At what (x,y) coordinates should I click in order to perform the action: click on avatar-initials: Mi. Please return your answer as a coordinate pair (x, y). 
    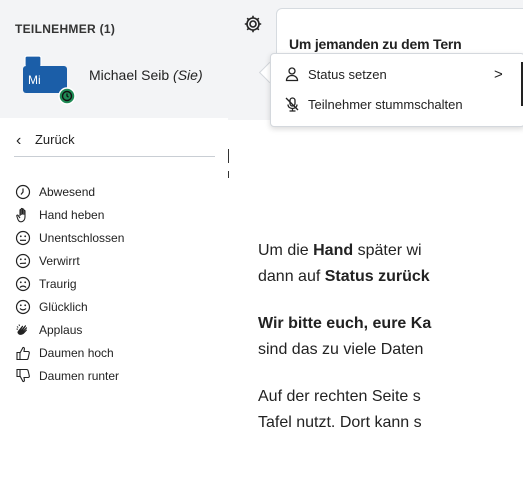
    Looking at the image, I should click on (34, 80).